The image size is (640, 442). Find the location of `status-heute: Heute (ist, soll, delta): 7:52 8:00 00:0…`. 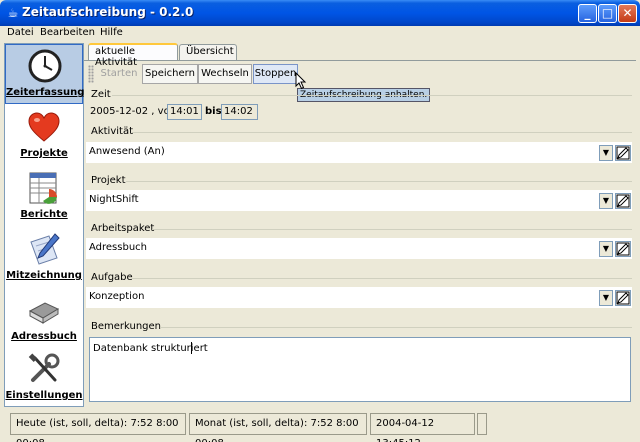

status-heute: Heute (ist, soll, delta): 7:52 8:00 00:0… is located at coordinates (98, 427).